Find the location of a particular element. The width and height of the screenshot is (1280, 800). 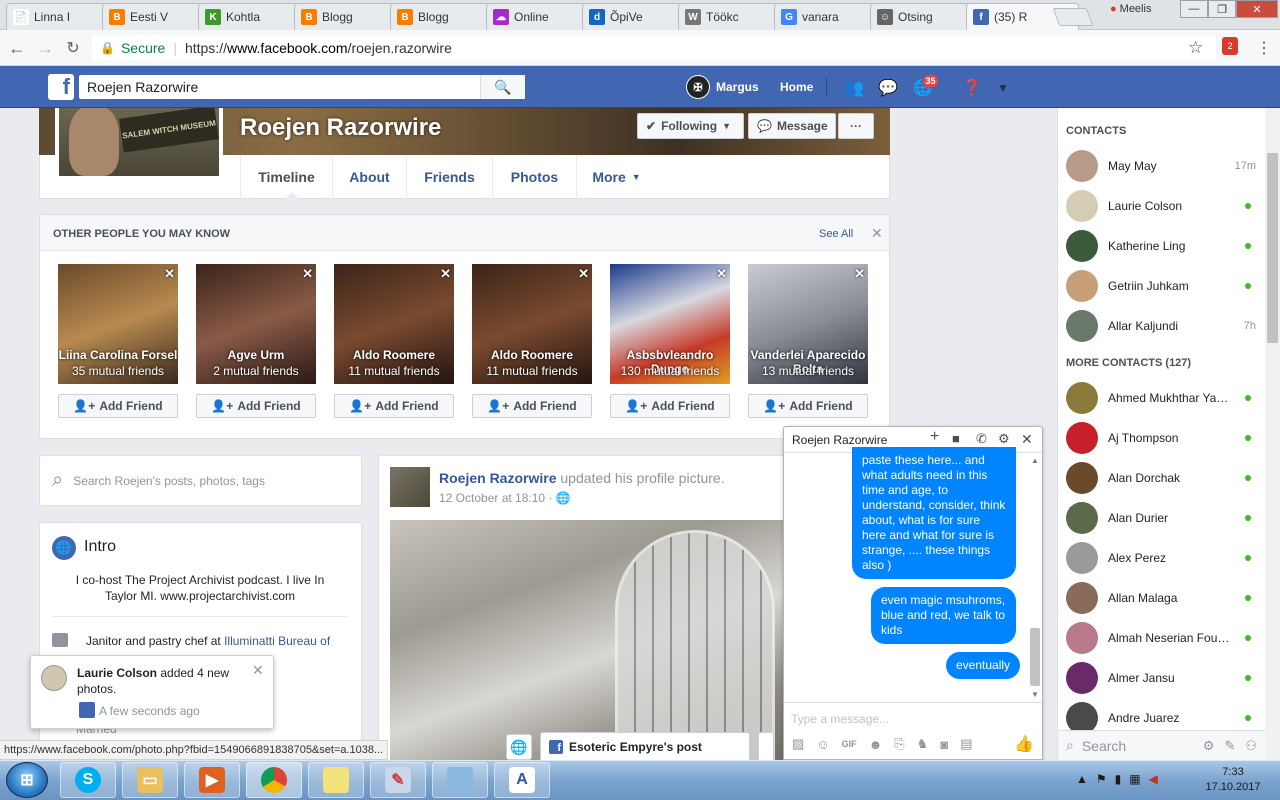

group-icon: ⚇ is located at coordinates (1251, 746).